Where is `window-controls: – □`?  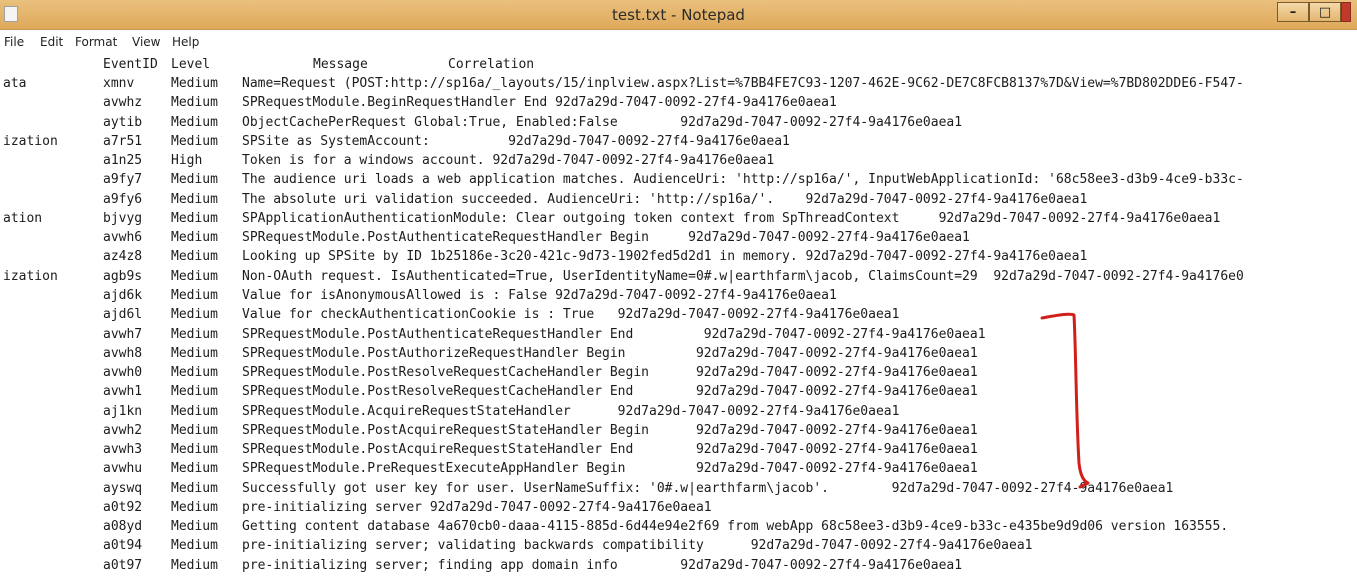 window-controls: – □ is located at coordinates (1314, 12).